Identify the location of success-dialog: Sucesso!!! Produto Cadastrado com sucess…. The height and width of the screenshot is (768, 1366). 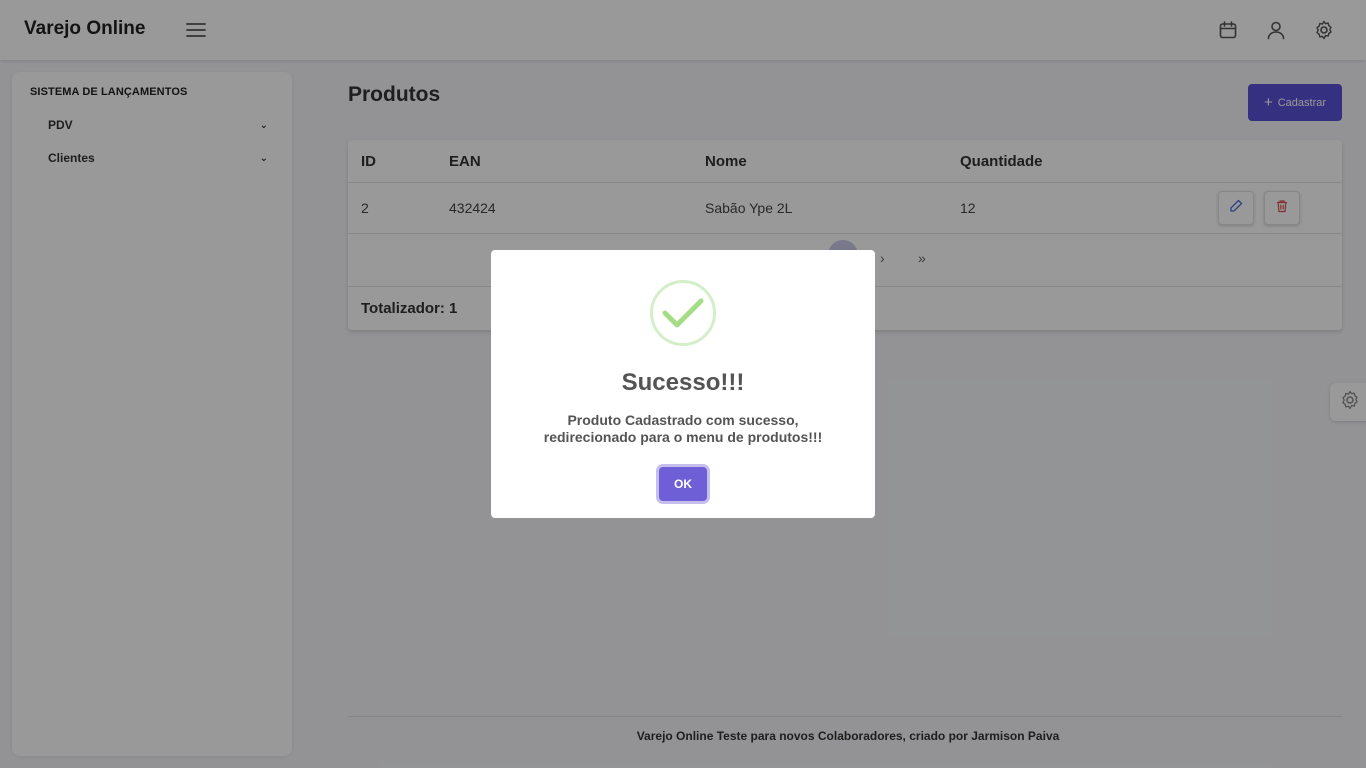
(683, 384).